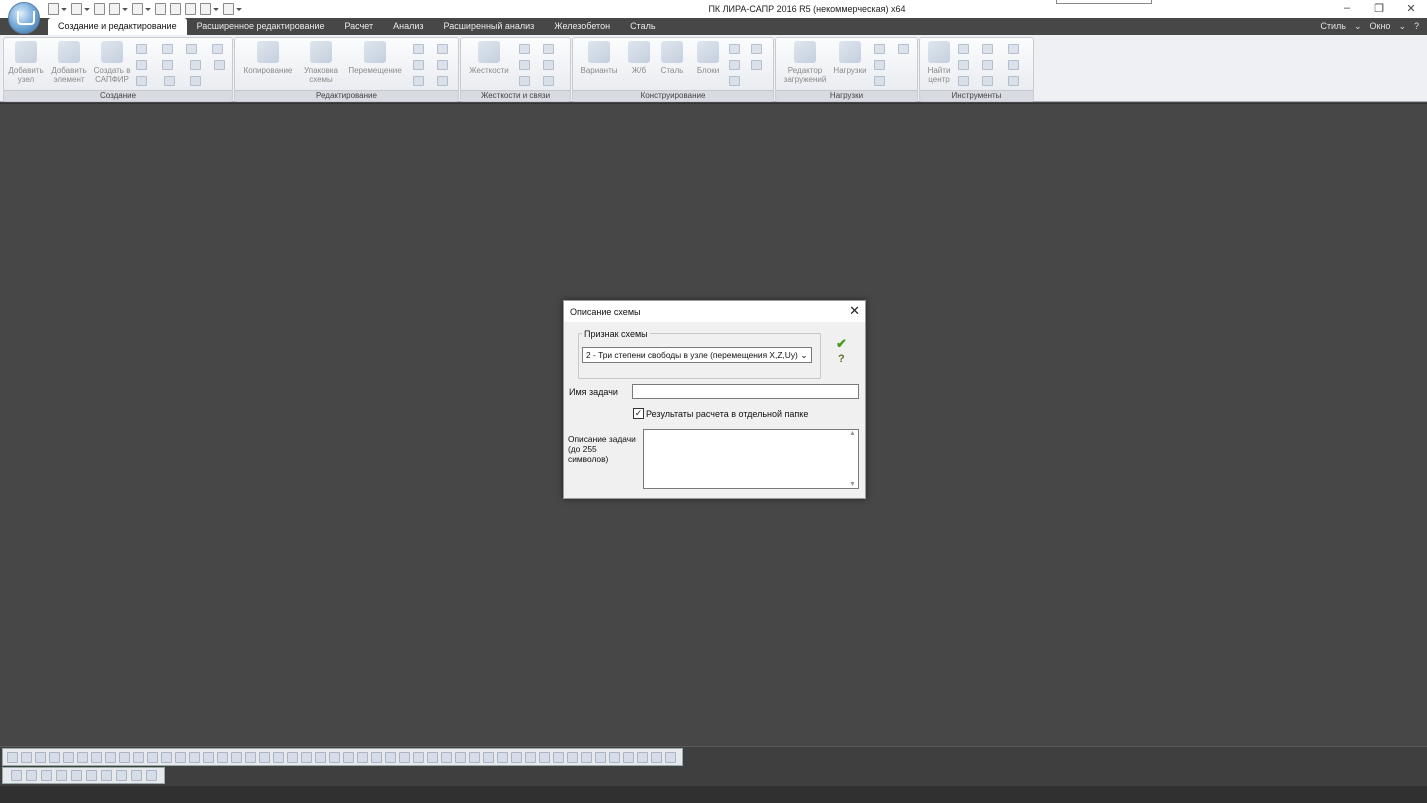 The image size is (1427, 803). I want to click on variants-button: Варианты, so click(599, 58).